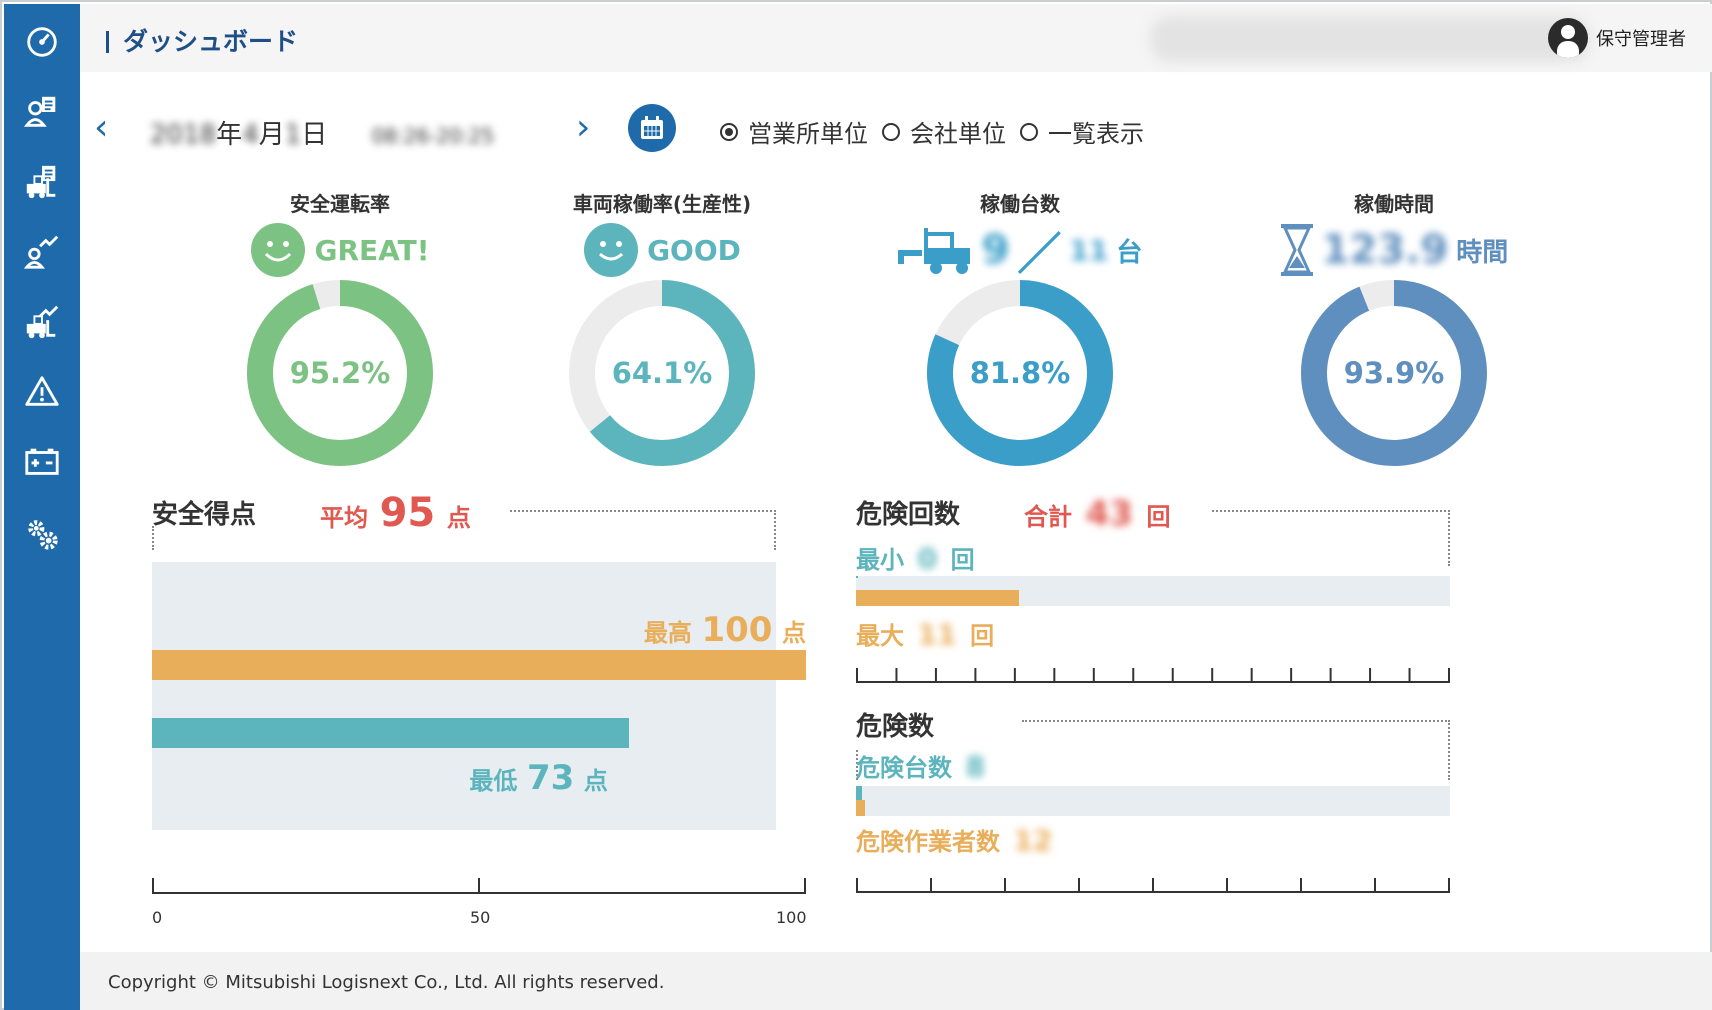 This screenshot has height=1010, width=1712. Describe the element at coordinates (1020, 204) in the screenshot. I see `kpi-units-title: 稼働台数` at that location.